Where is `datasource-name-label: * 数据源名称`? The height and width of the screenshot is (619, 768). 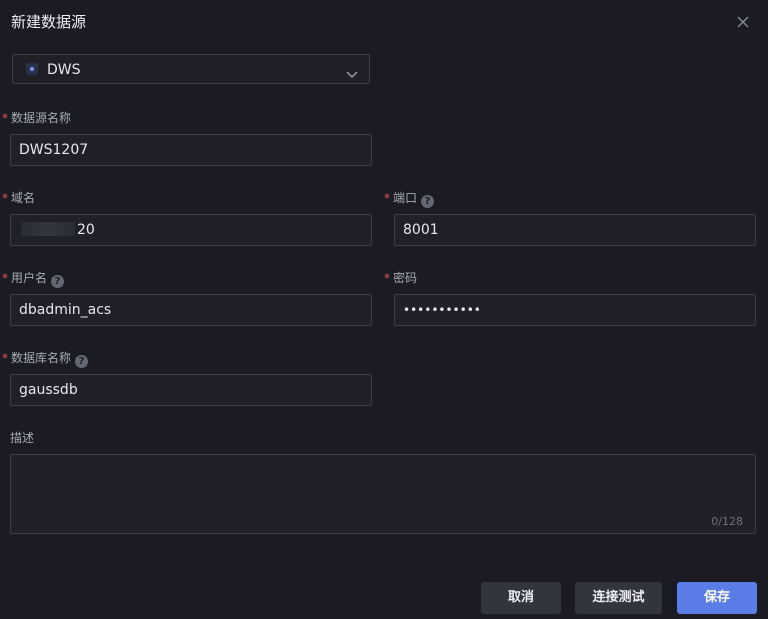
datasource-name-label: * 数据源名称 is located at coordinates (36, 117).